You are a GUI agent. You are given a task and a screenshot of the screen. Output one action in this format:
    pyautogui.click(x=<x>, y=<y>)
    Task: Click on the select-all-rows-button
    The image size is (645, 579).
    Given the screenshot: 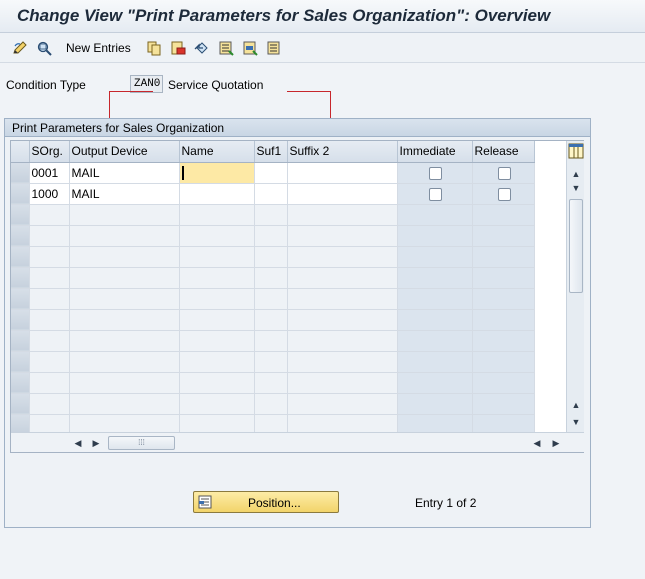 What is the action you would take?
    pyautogui.click(x=20, y=152)
    